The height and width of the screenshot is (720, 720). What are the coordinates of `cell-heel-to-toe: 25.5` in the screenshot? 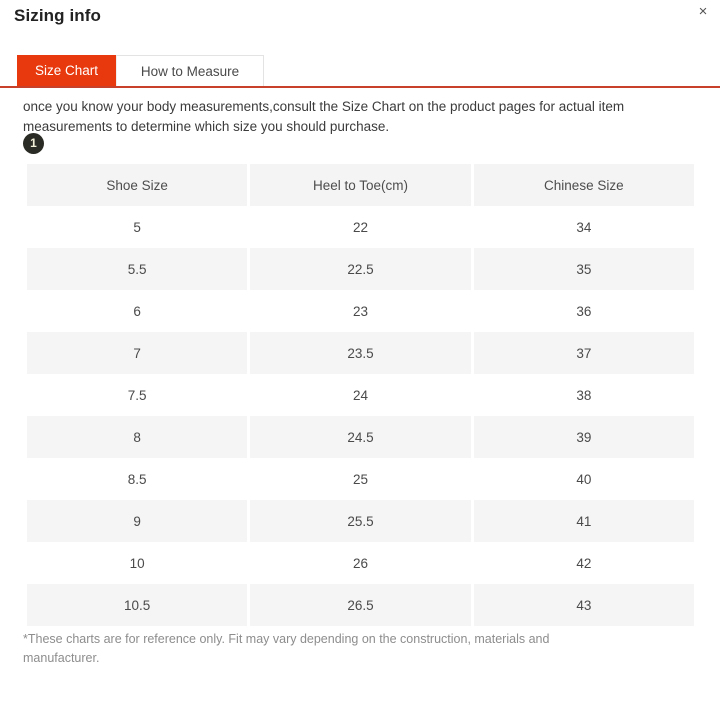 It's located at (360, 521).